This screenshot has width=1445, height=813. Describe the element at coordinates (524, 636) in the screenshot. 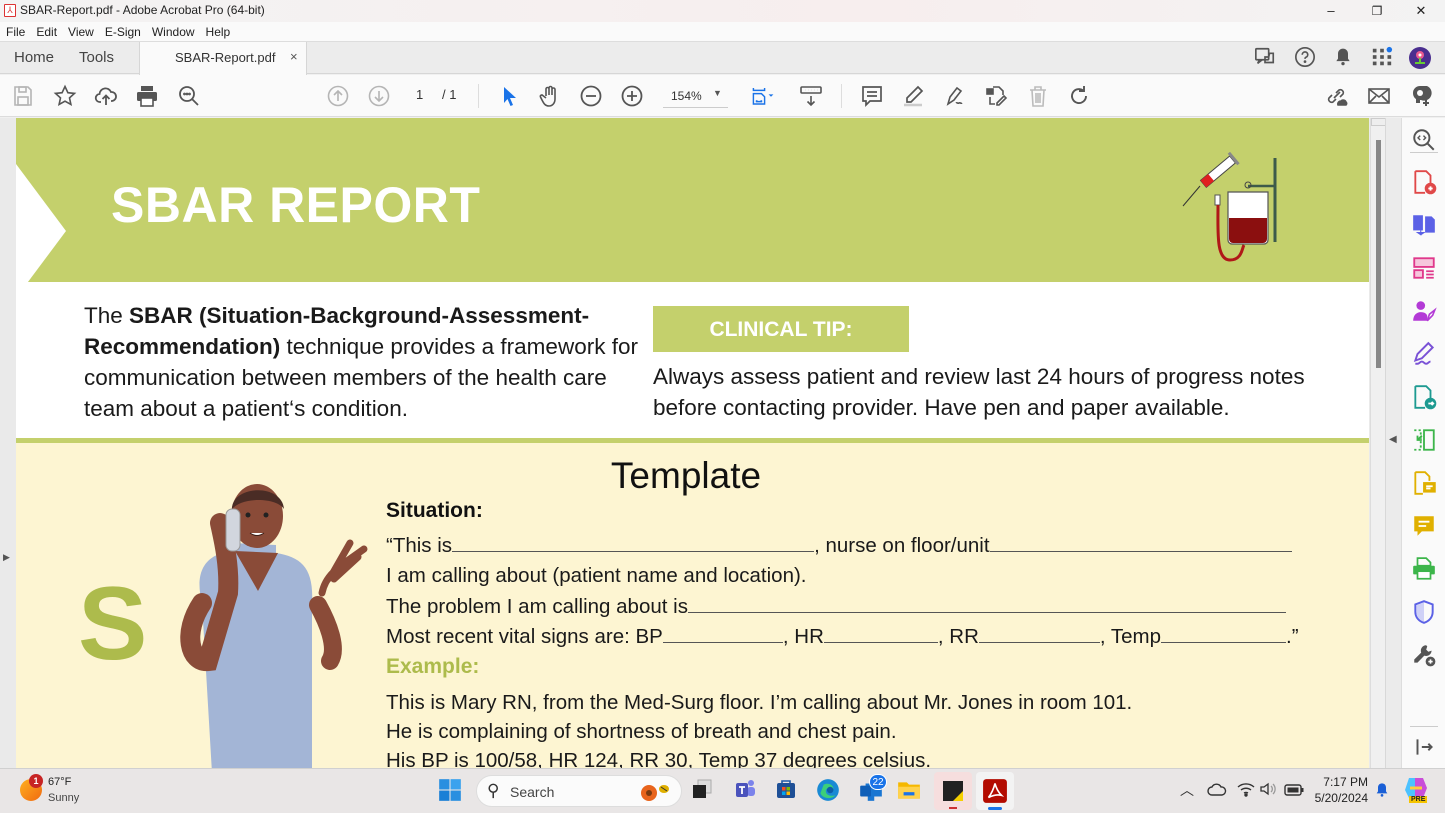

I see `vitals-bp-label: Most recent vital signs are: BP` at that location.